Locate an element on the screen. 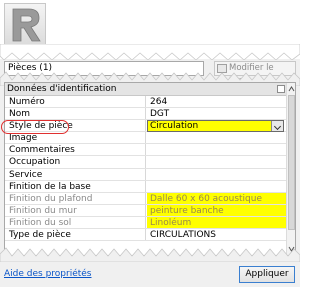 The height and width of the screenshot is (287, 320). property-value: DGT is located at coordinates (217, 113).